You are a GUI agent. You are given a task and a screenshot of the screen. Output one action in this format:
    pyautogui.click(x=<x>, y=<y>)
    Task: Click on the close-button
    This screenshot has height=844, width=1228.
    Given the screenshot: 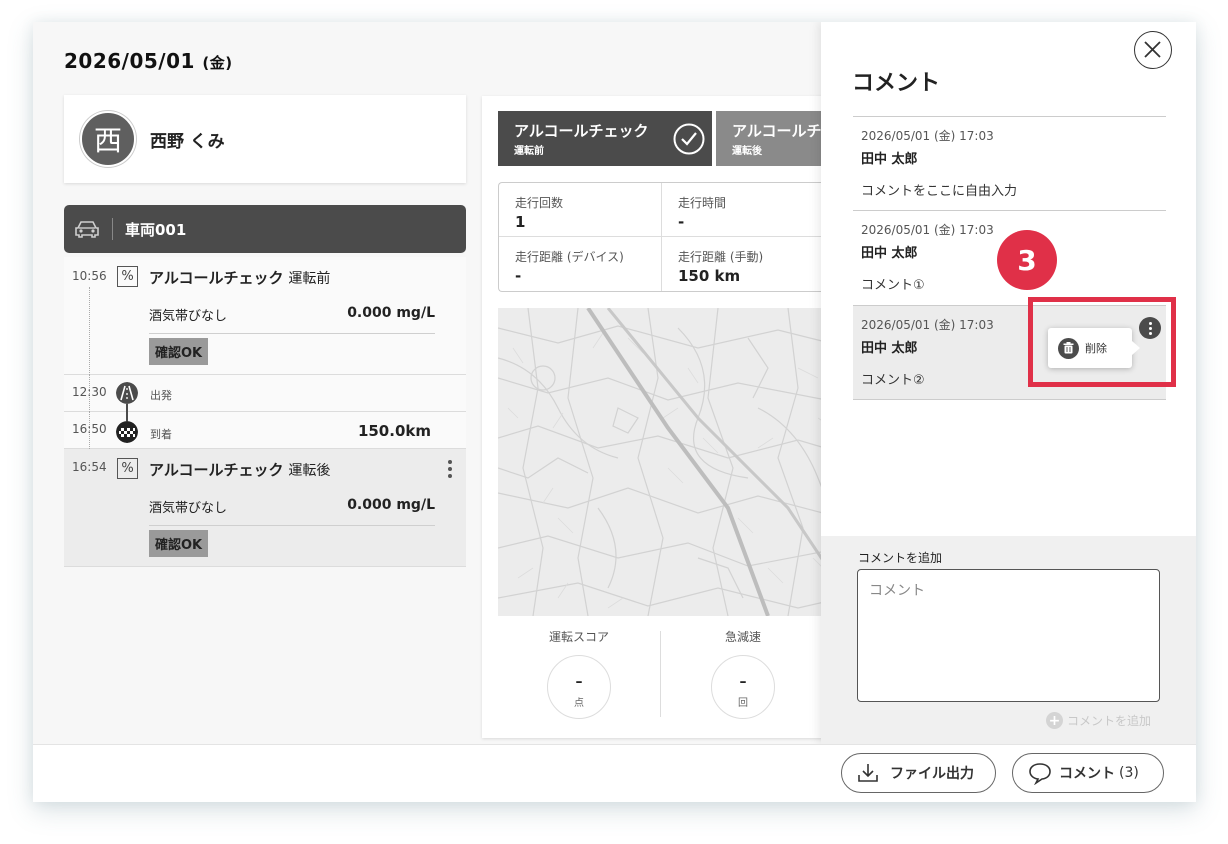 What is the action you would take?
    pyautogui.click(x=1153, y=50)
    